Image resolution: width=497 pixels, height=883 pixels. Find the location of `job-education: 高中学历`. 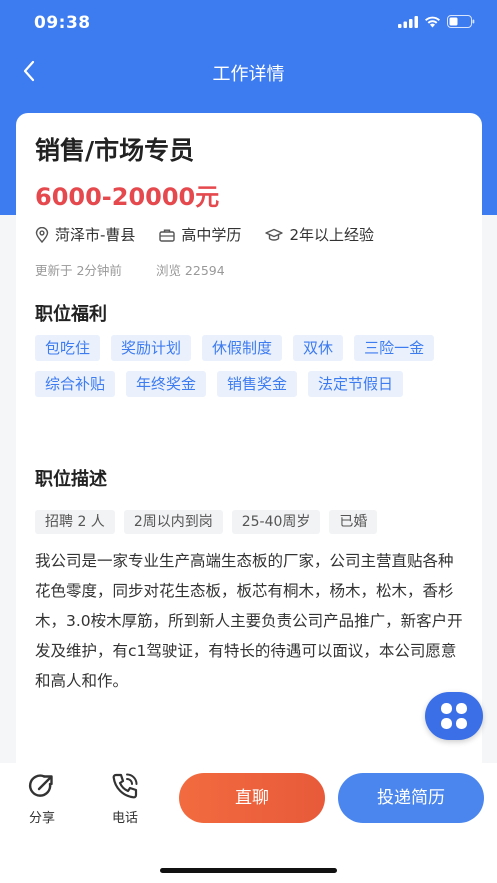

job-education: 高中学历 is located at coordinates (200, 234).